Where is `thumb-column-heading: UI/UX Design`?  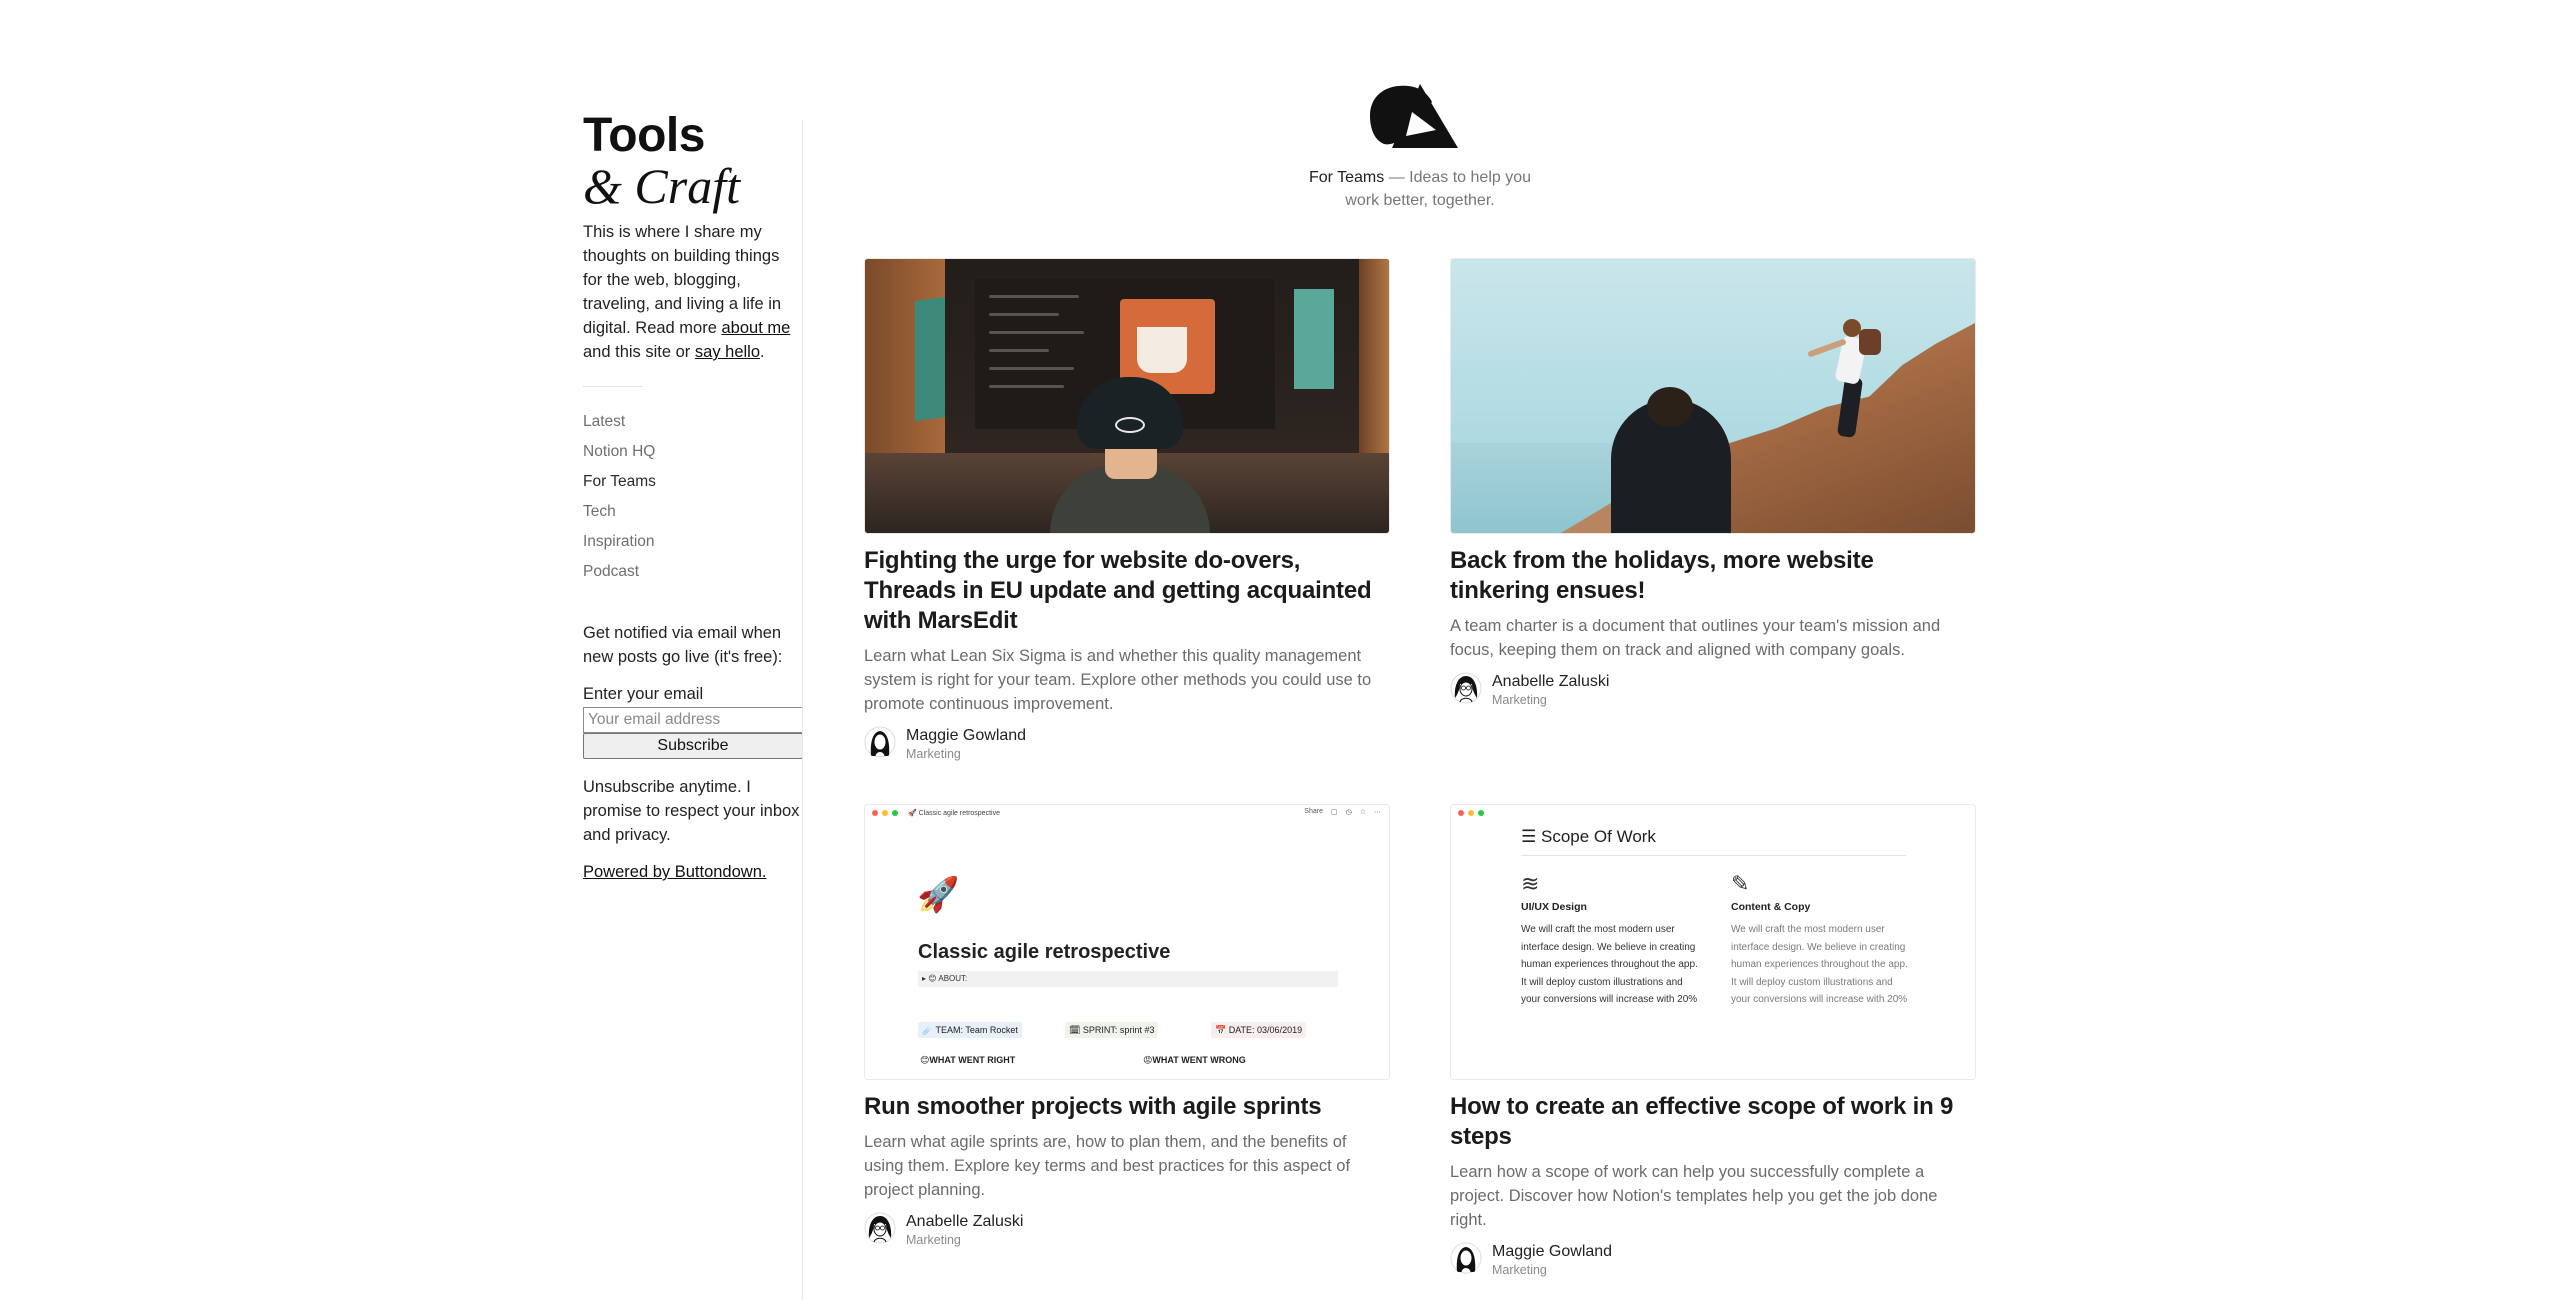
thumb-column-heading: UI/UX Design is located at coordinates (1554, 907).